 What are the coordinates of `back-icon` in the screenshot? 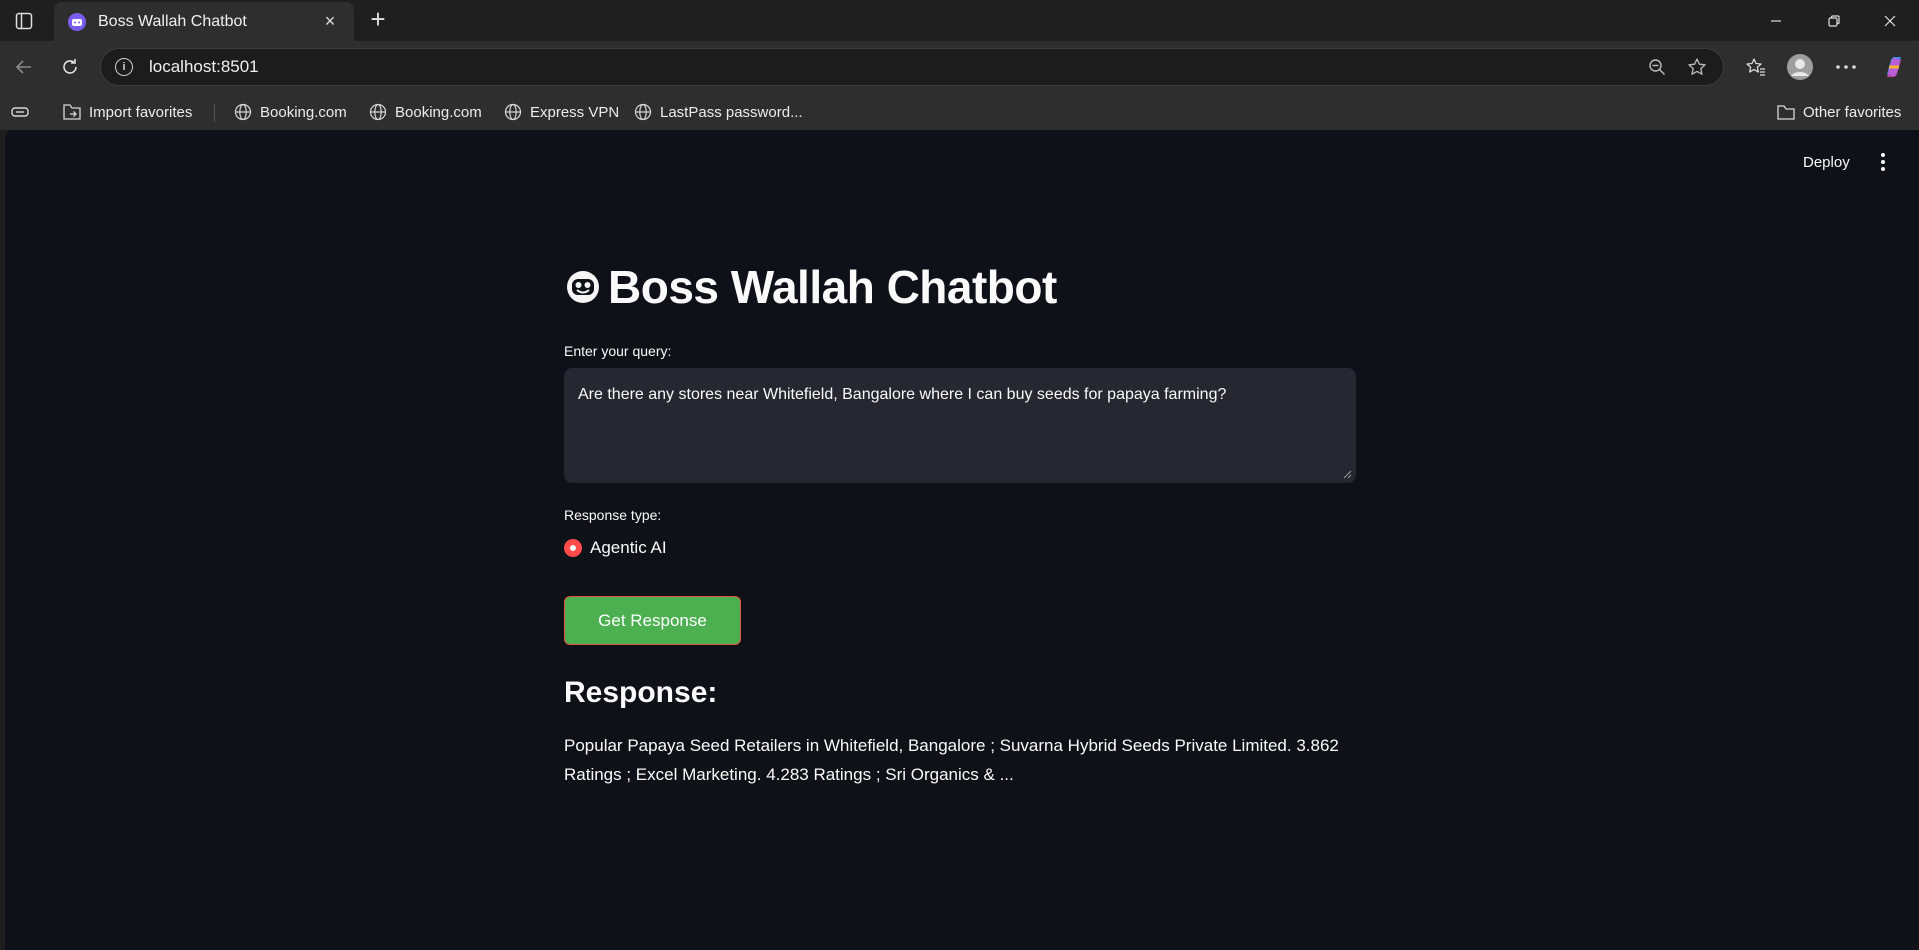 It's located at (24, 67).